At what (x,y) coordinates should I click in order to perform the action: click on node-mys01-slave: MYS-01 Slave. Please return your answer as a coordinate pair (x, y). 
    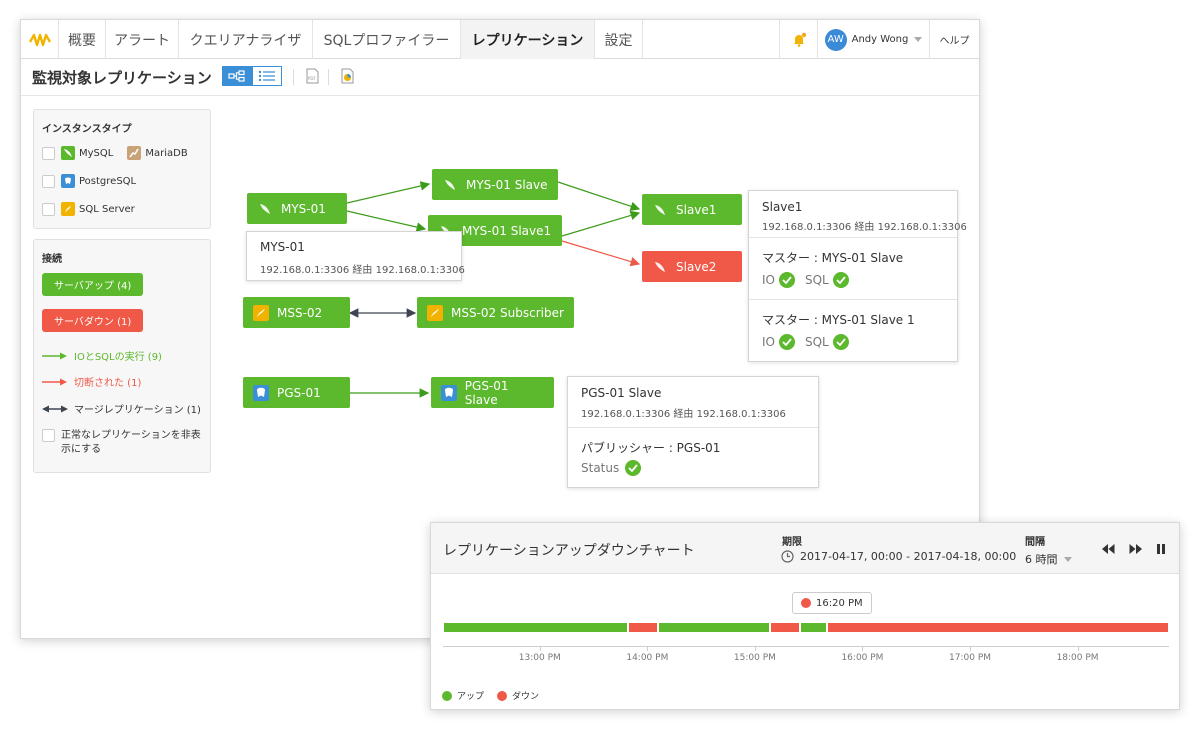
    Looking at the image, I should click on (495, 184).